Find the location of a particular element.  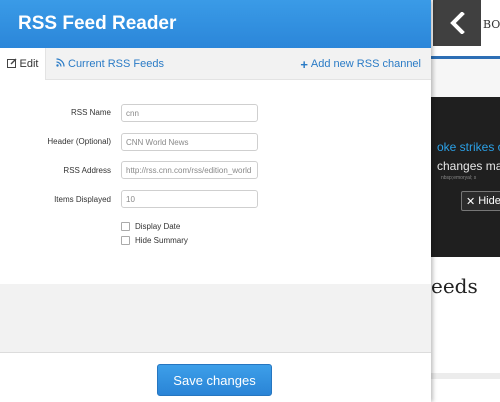

rss-address-label: RSS Address is located at coordinates (87, 170).